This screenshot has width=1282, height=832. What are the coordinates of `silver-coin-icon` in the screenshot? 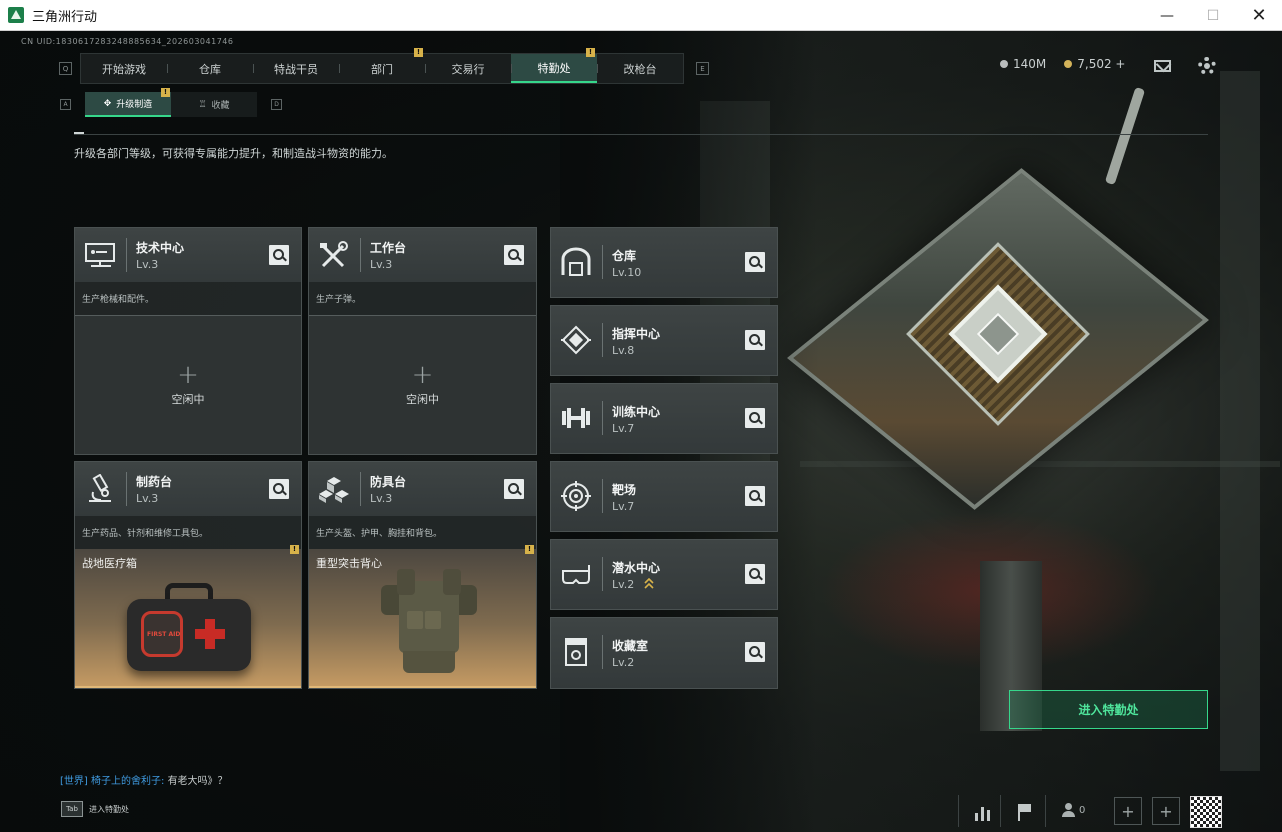 It's located at (1004, 64).